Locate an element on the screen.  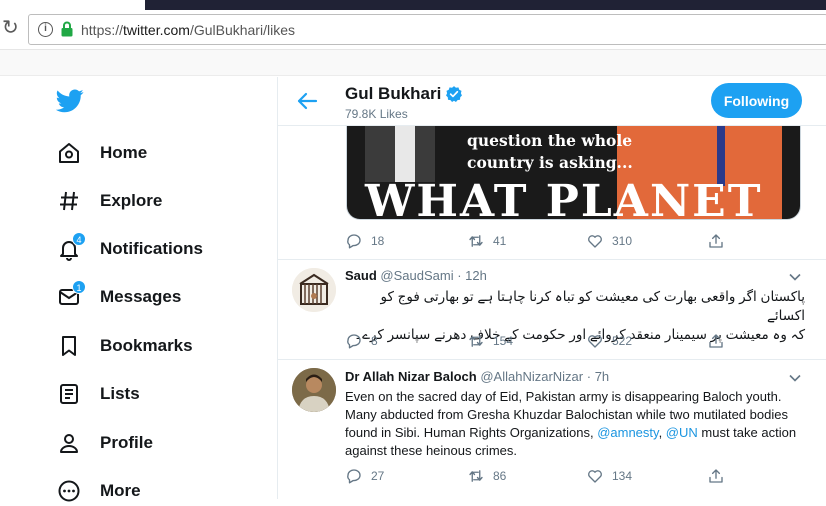
reply-button: 27 is located at coordinates (364, 476).